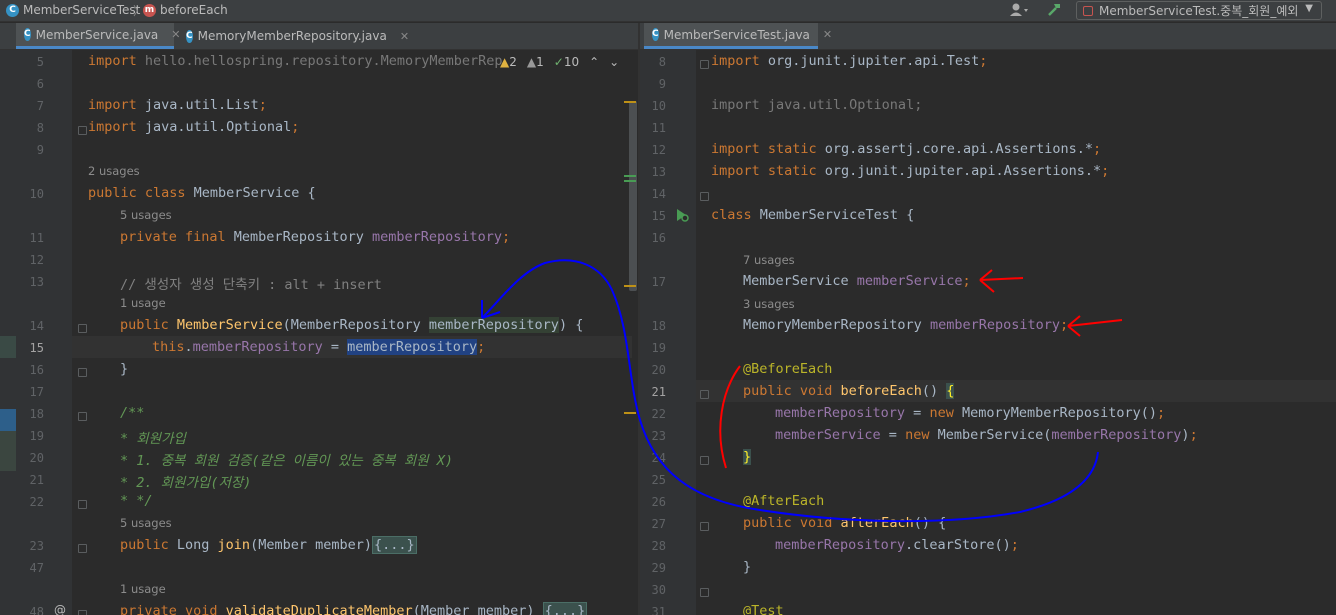  Describe the element at coordinates (268, 545) in the screenshot. I see `code-line: public Long join(Member member) {...}` at that location.